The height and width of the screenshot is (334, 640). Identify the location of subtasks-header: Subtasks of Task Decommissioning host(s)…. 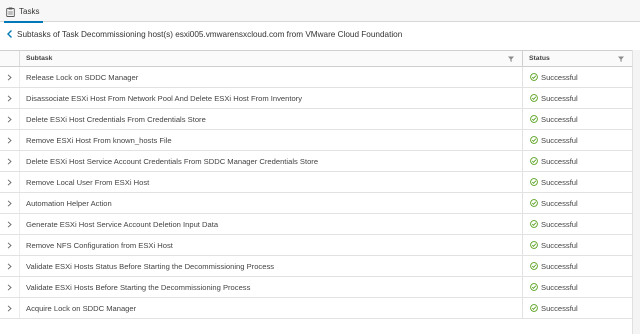
(320, 34).